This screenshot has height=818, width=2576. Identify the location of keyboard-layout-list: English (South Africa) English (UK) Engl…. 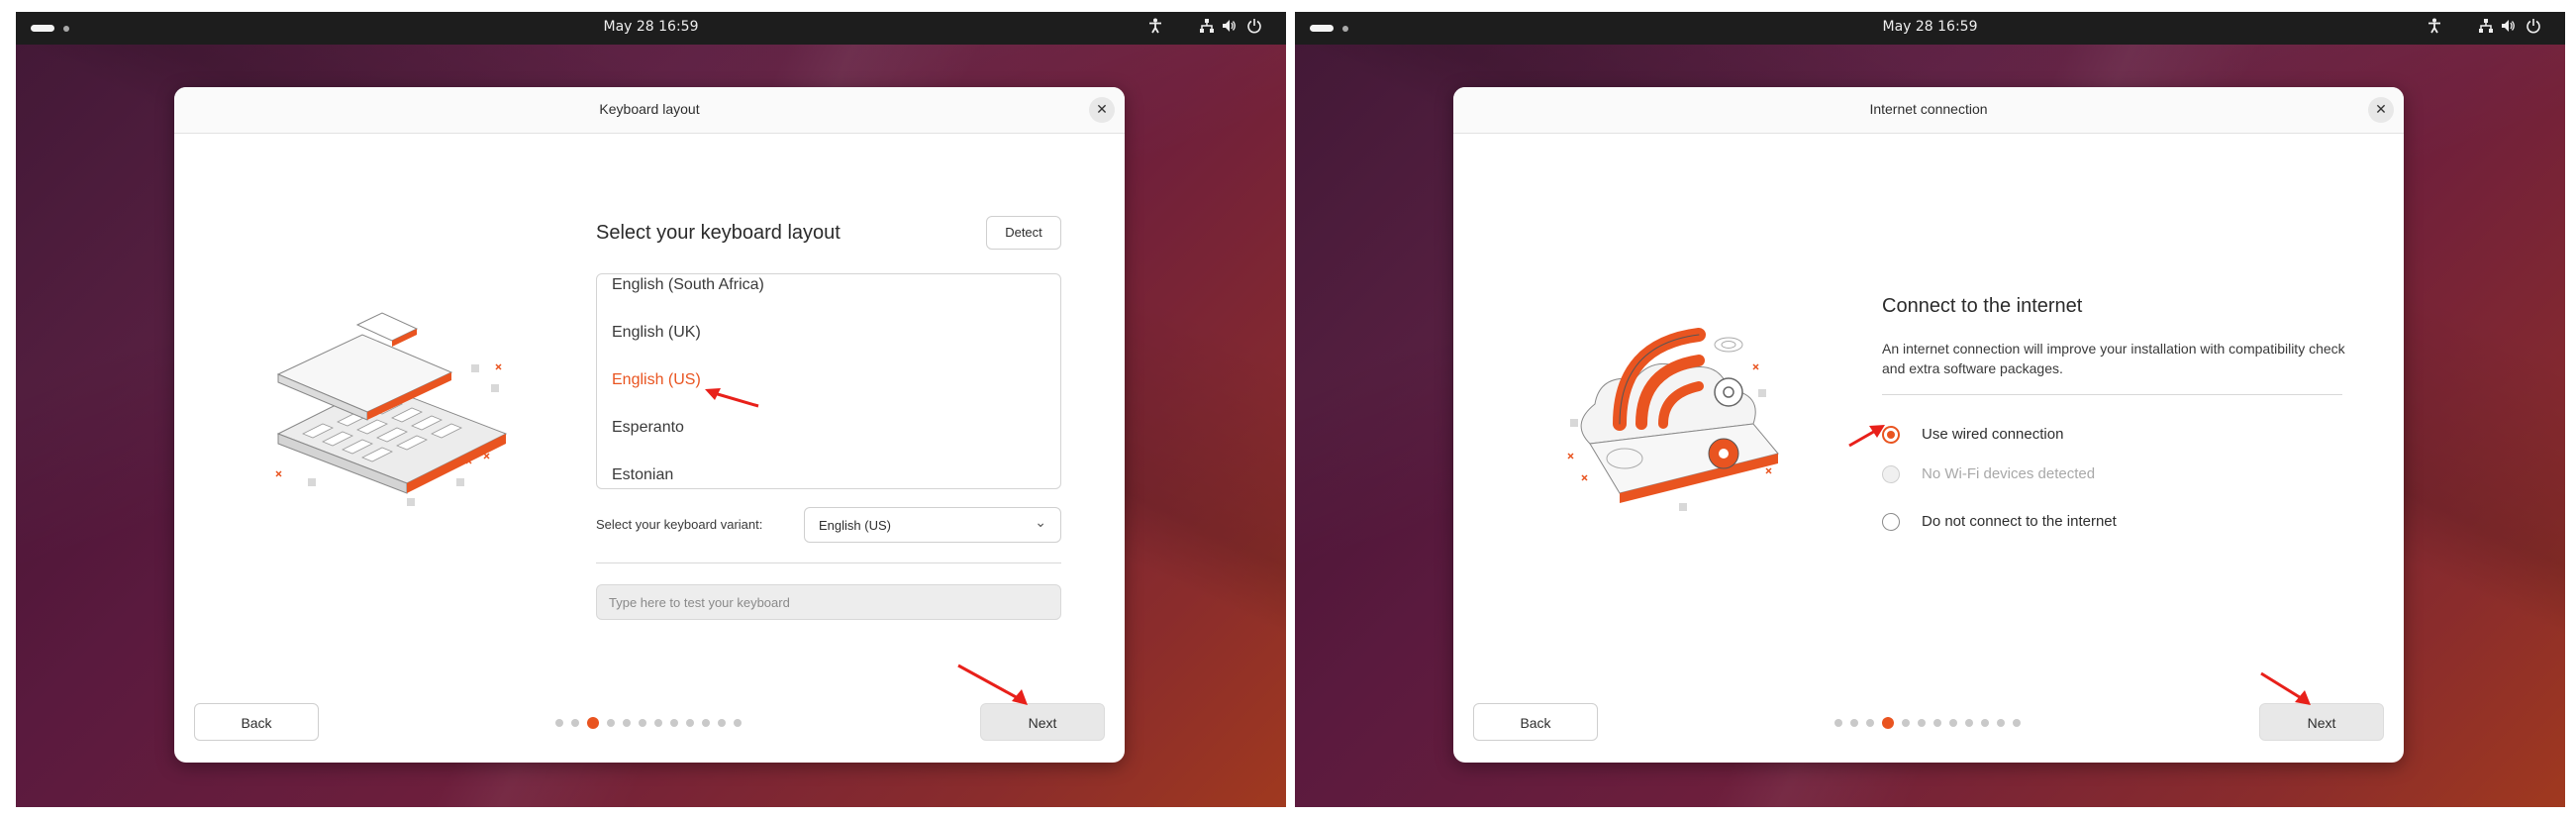
(828, 381).